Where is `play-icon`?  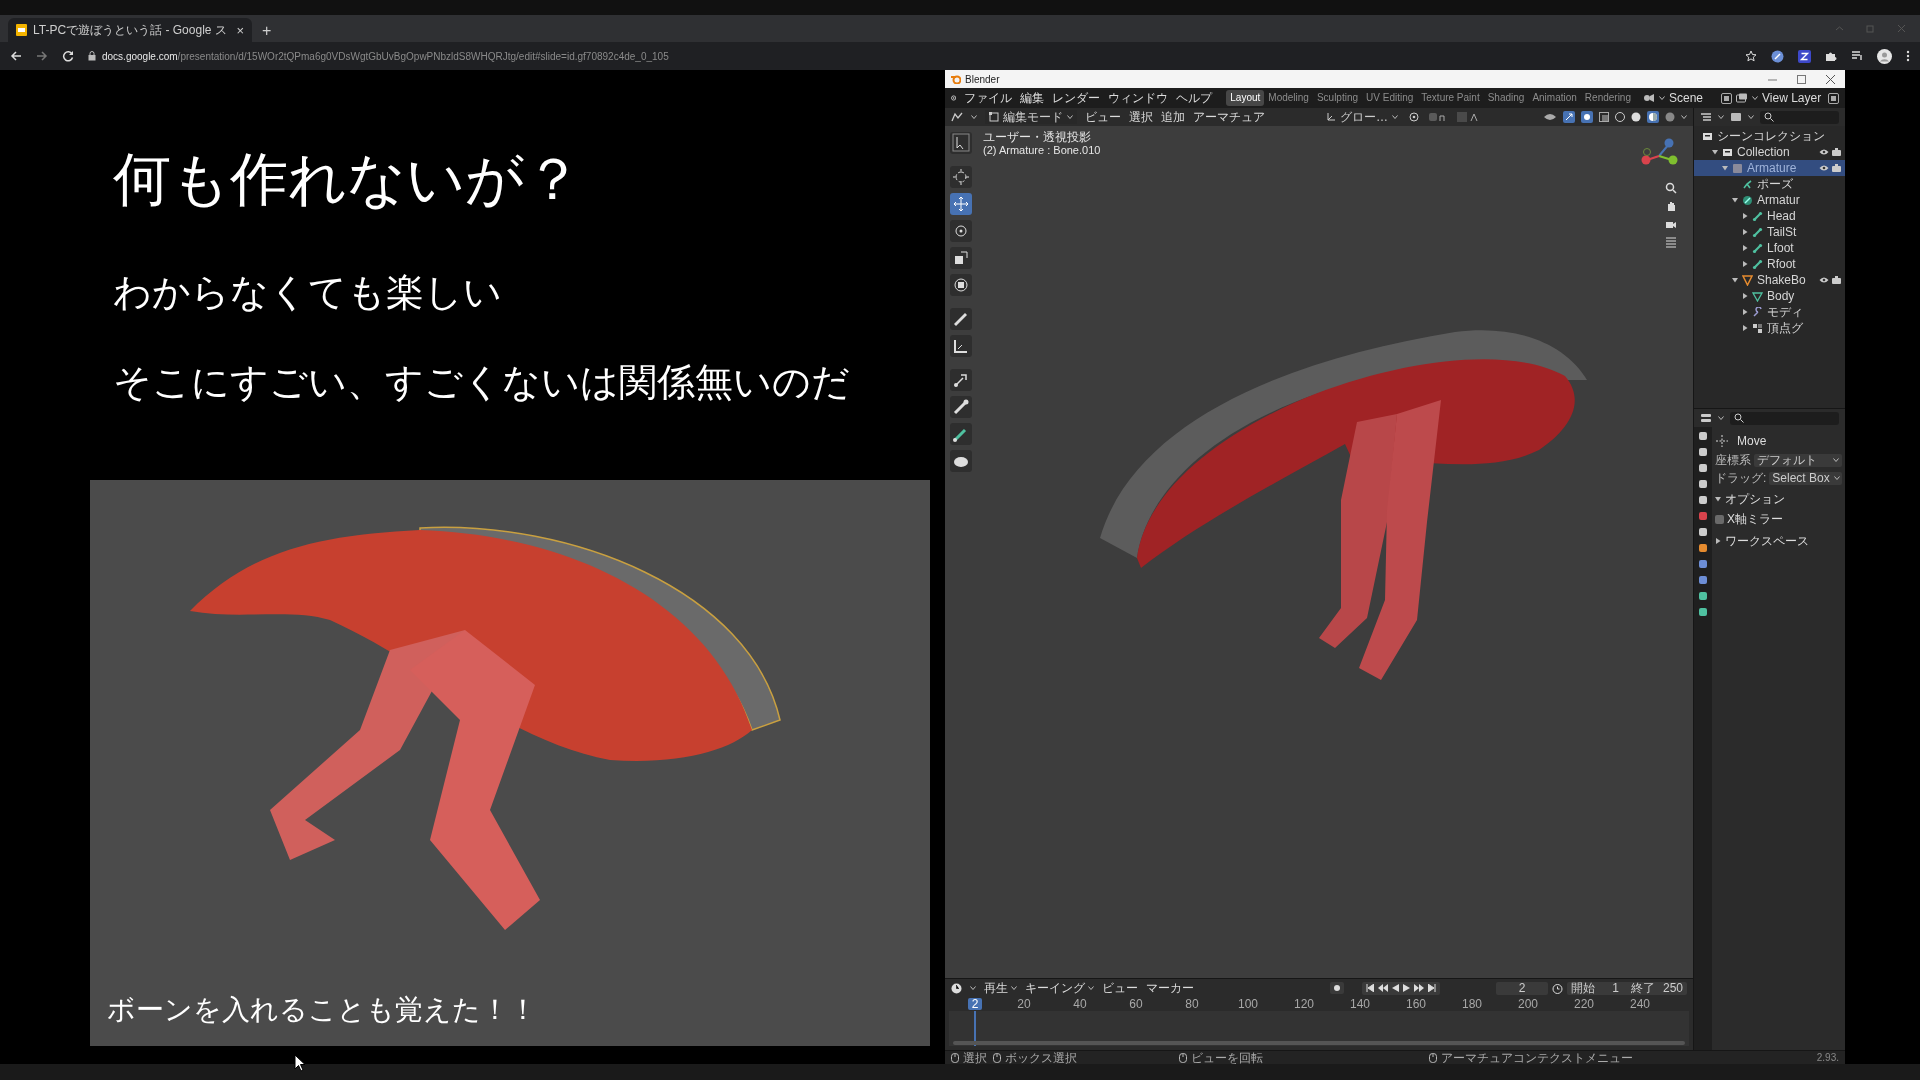 play-icon is located at coordinates (1406, 988).